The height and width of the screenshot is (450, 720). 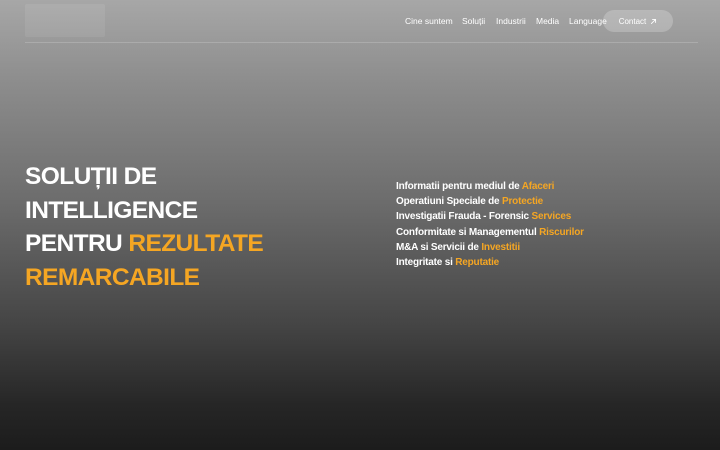 I want to click on service-prefix: Integritate si, so click(x=424, y=263).